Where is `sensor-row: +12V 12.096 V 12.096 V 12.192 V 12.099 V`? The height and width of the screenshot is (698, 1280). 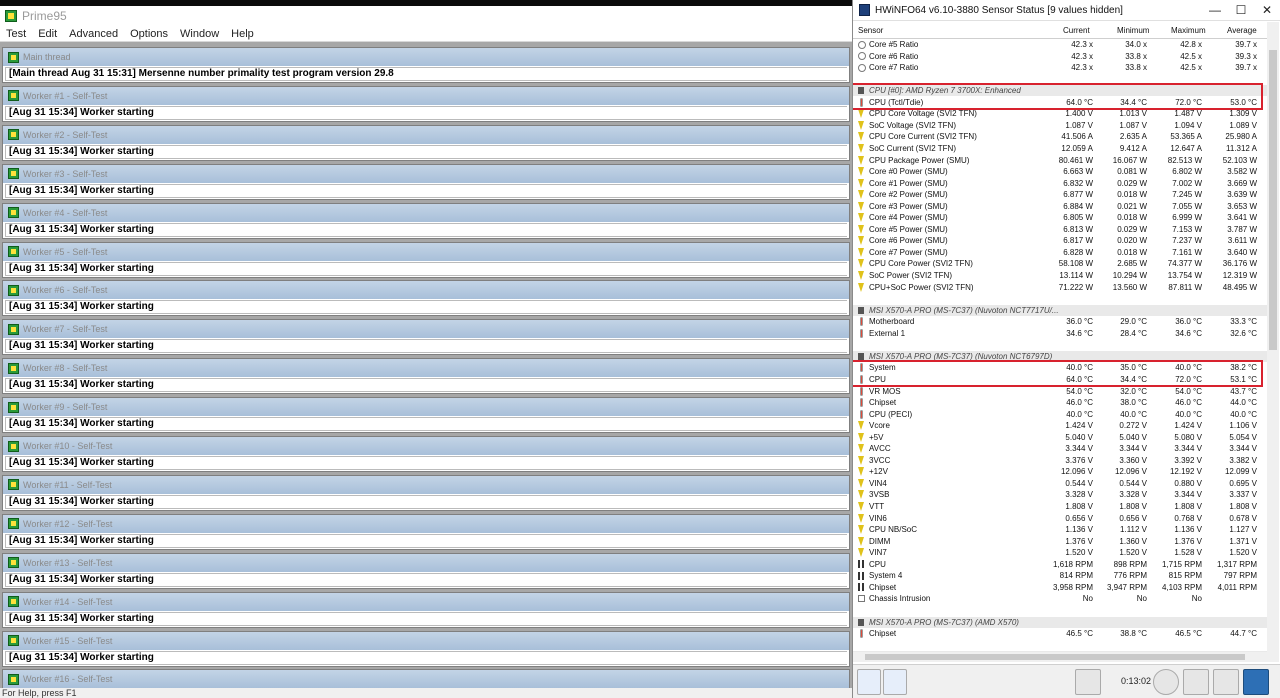
sensor-row: +12V 12.096 V 12.096 V 12.192 V 12.099 V is located at coordinates (1060, 471).